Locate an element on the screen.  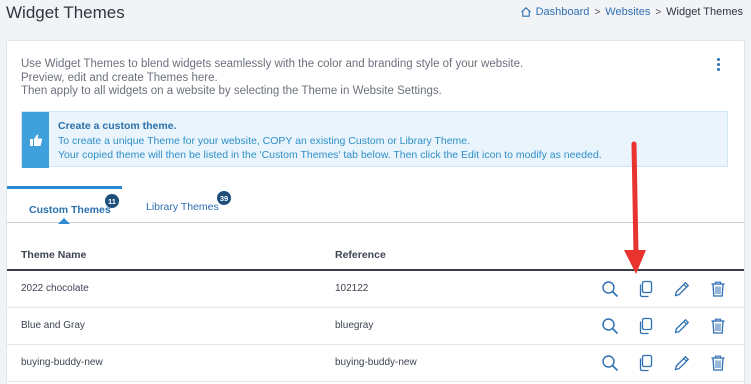
callout-icon-box is located at coordinates (35, 140).